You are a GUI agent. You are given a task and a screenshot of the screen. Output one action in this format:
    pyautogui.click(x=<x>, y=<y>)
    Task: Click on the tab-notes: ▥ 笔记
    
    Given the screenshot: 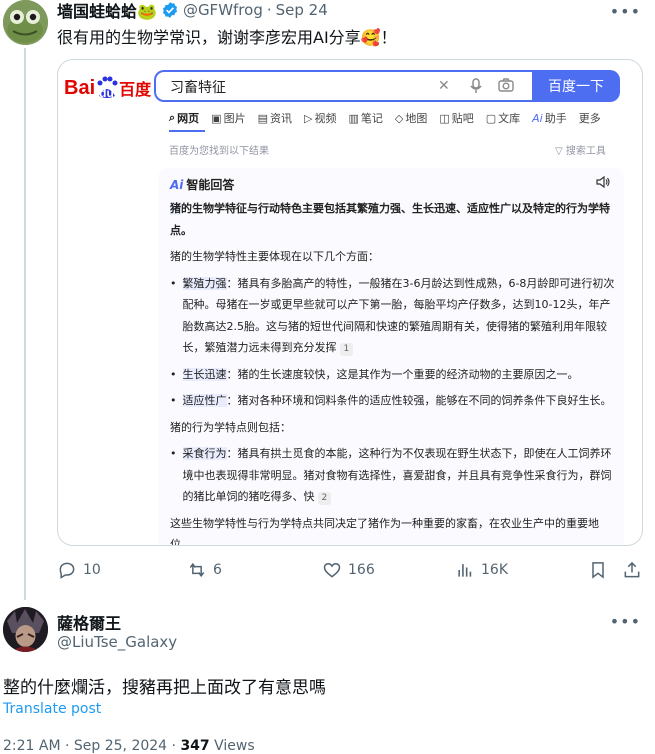 What is the action you would take?
    pyautogui.click(x=365, y=118)
    